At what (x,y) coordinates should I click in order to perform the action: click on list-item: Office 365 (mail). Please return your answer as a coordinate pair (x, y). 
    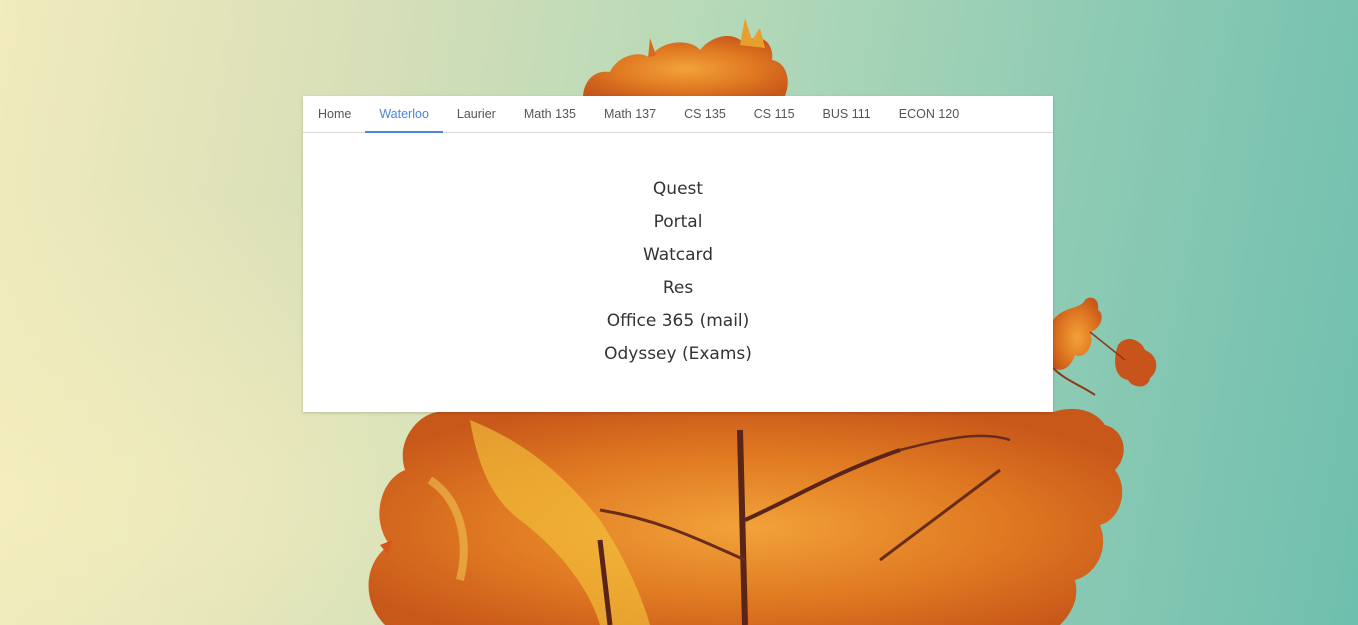
    Looking at the image, I should click on (678, 321).